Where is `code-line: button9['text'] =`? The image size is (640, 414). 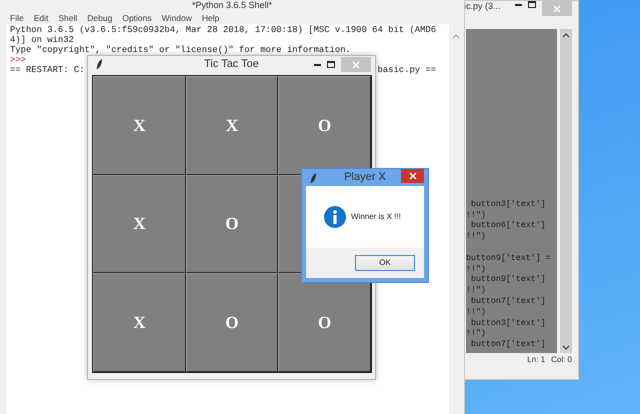 code-line: button9['text'] = is located at coordinates (509, 259).